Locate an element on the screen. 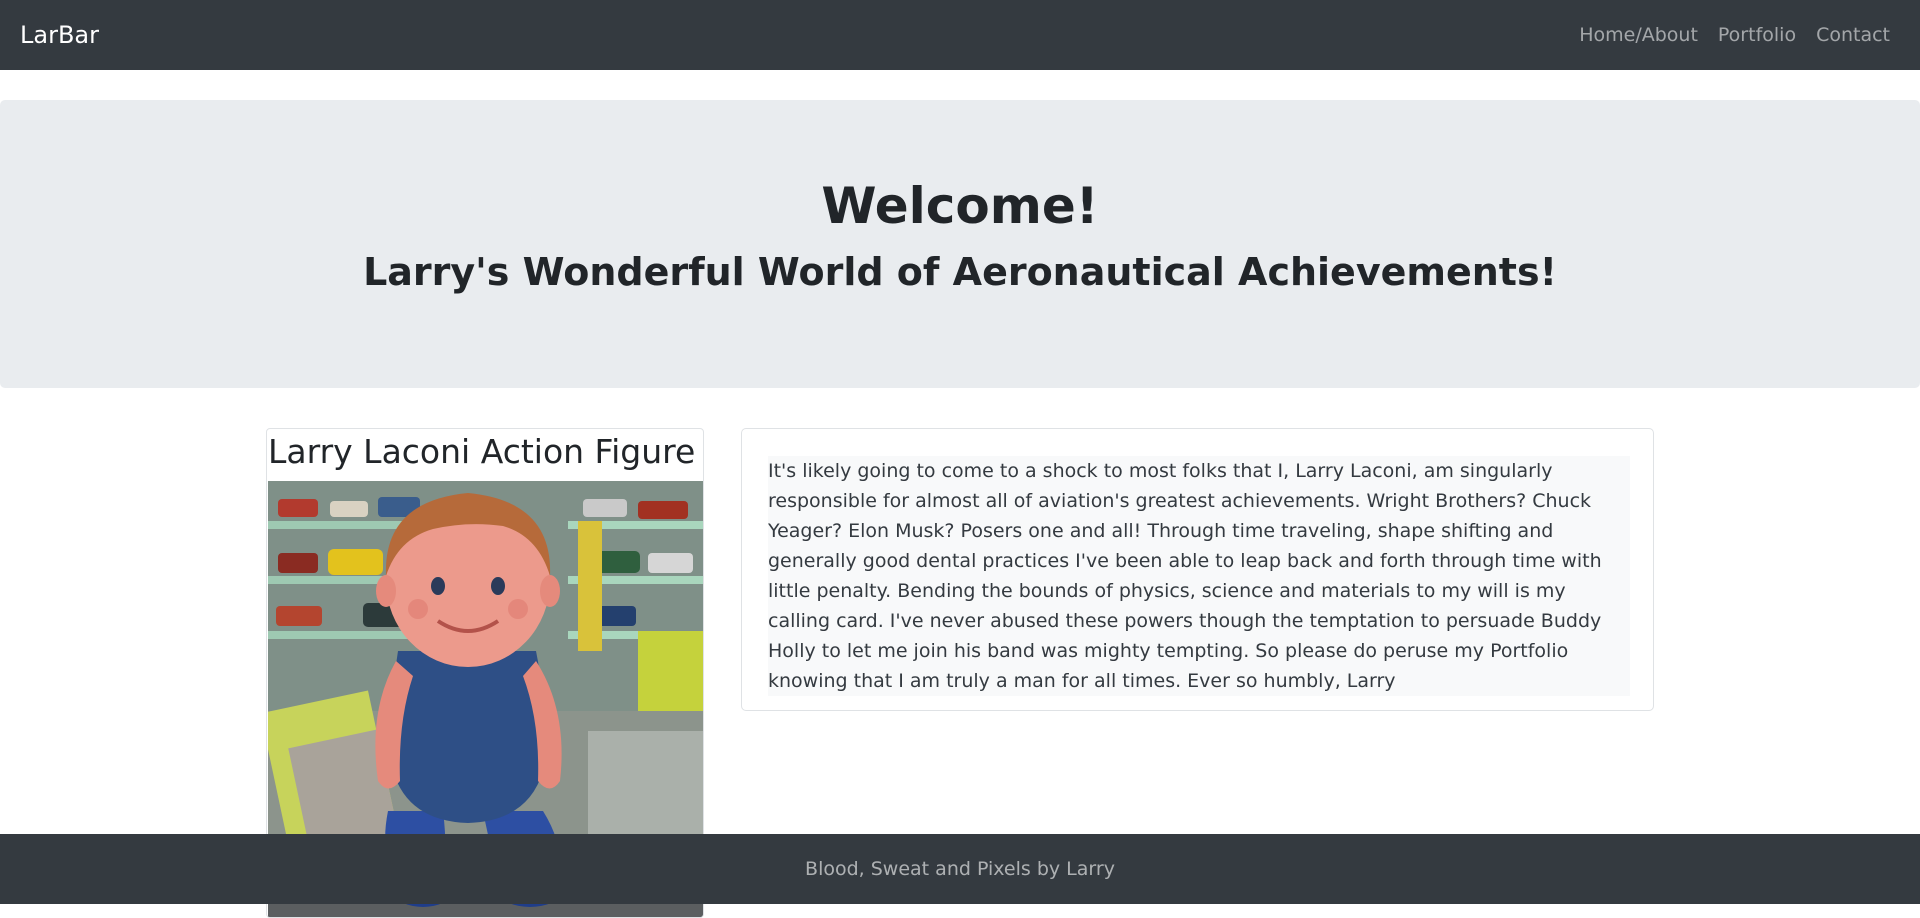 The image size is (1920, 918). brand-link: LarBar is located at coordinates (59, 35).